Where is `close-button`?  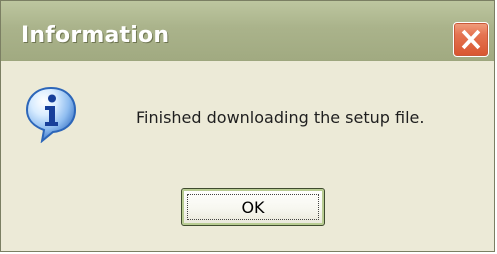 close-button is located at coordinates (471, 39).